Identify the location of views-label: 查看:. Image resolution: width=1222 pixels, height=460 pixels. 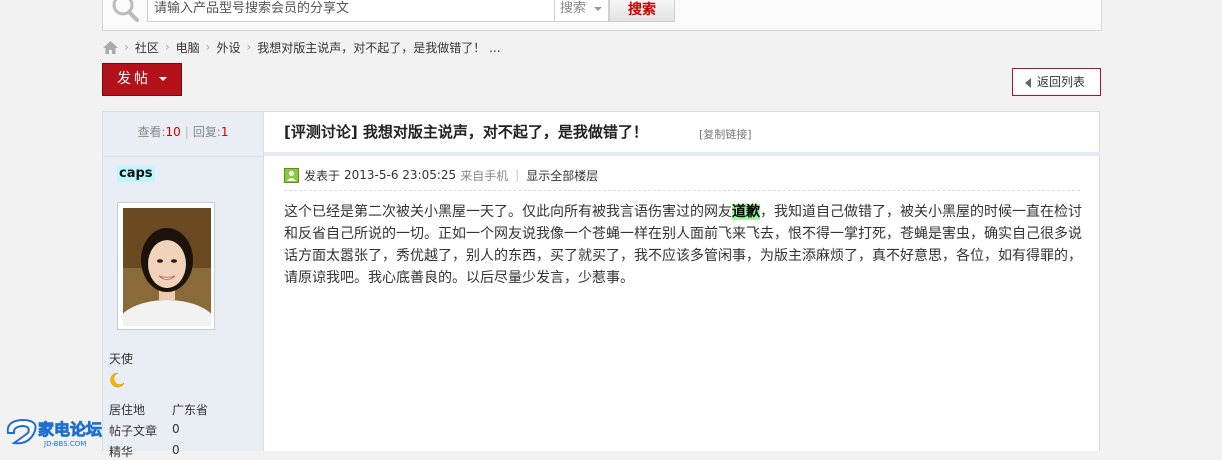
(151, 132).